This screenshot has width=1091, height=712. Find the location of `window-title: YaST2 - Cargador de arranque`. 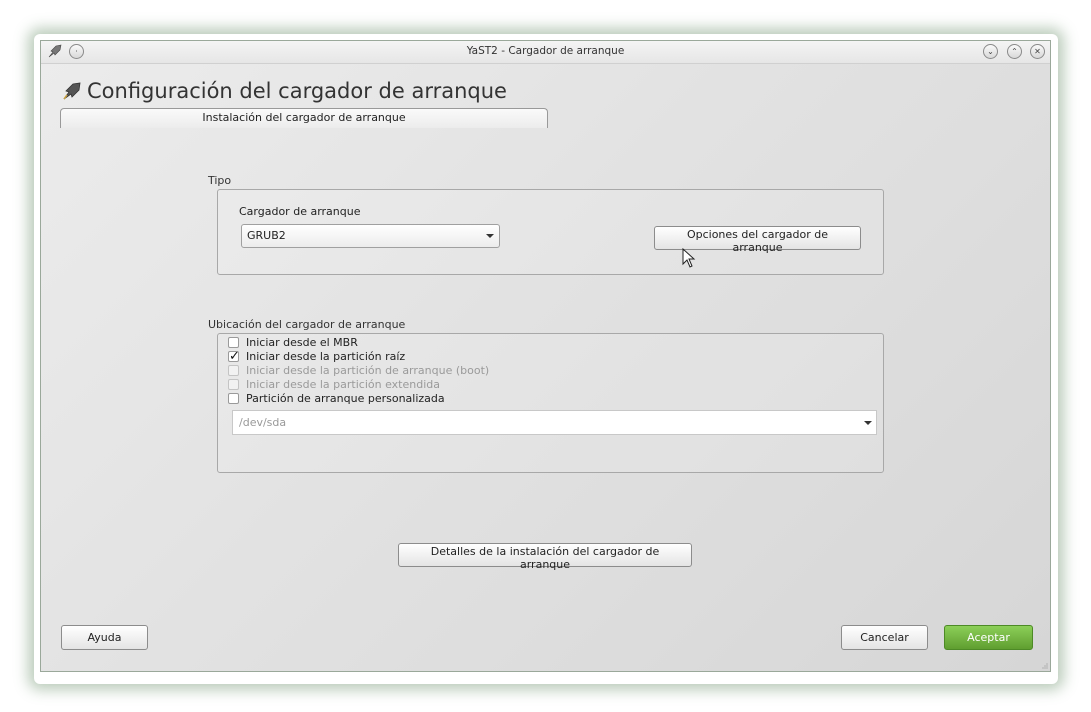

window-title: YaST2 - Cargador de arranque is located at coordinates (545, 51).